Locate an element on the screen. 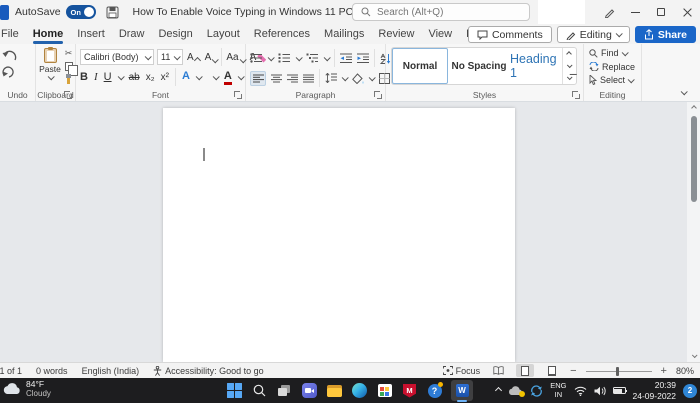  volume-icon is located at coordinates (600, 391).